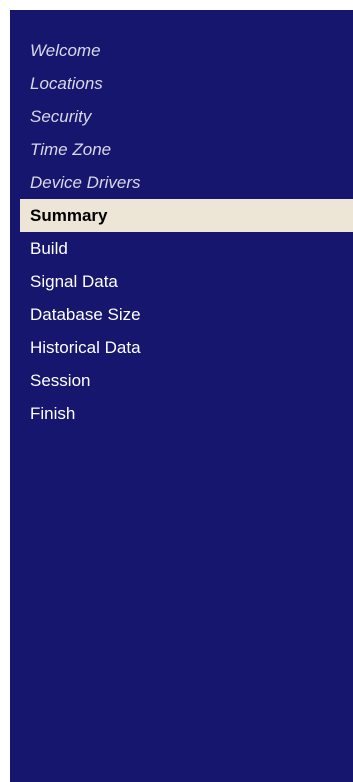 This screenshot has width=353, height=782. I want to click on step-welcome: Welcome, so click(65, 50).